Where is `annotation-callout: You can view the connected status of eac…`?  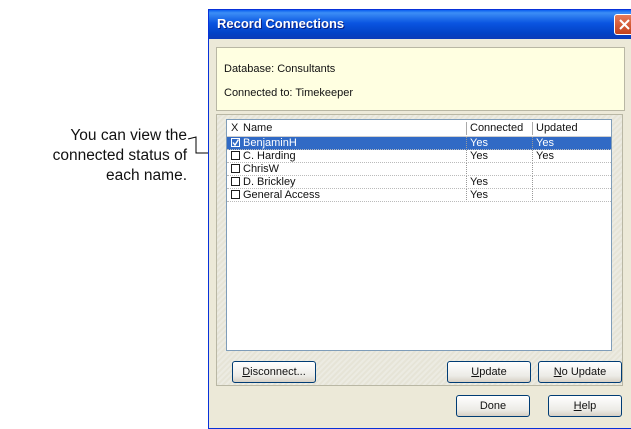 annotation-callout: You can view the connected status of eac… is located at coordinates (93, 156).